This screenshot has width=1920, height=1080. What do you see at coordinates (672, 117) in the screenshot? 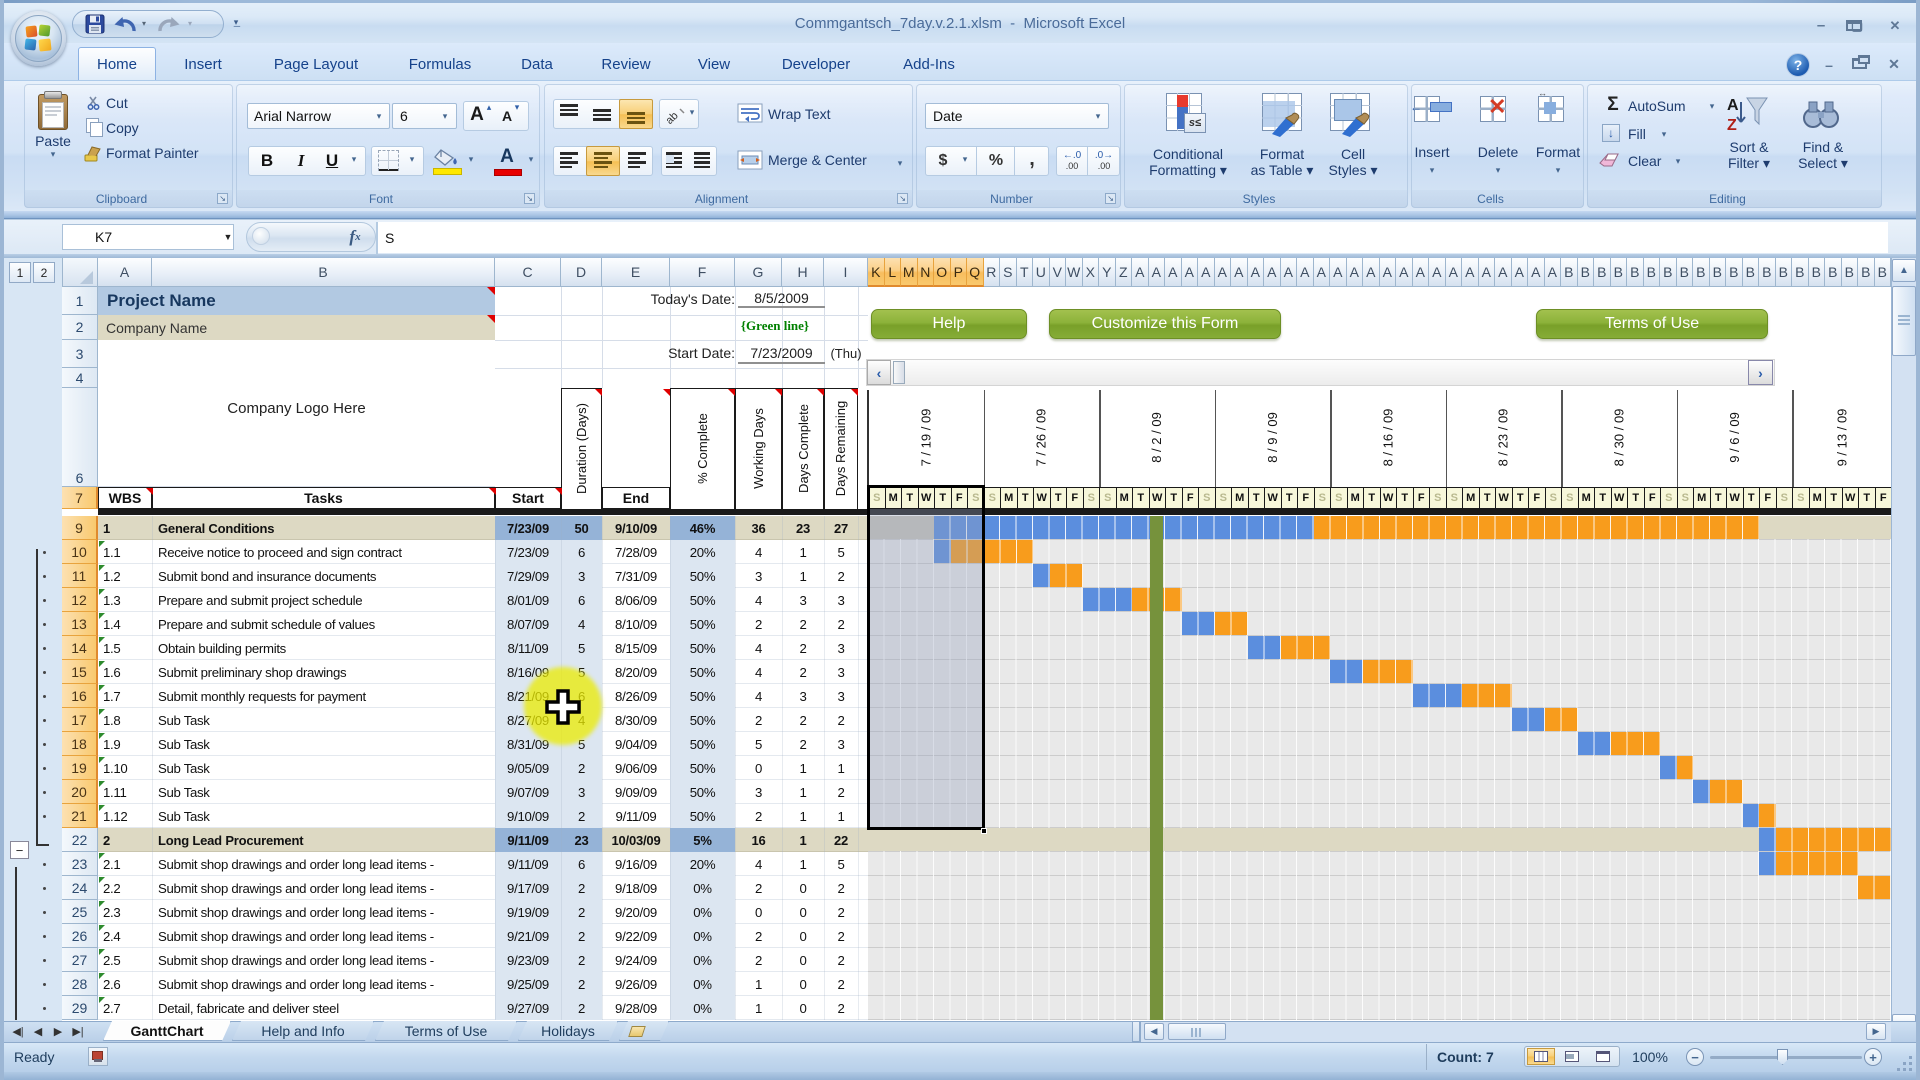
I see `svg-text: ab` at bounding box center [672, 117].